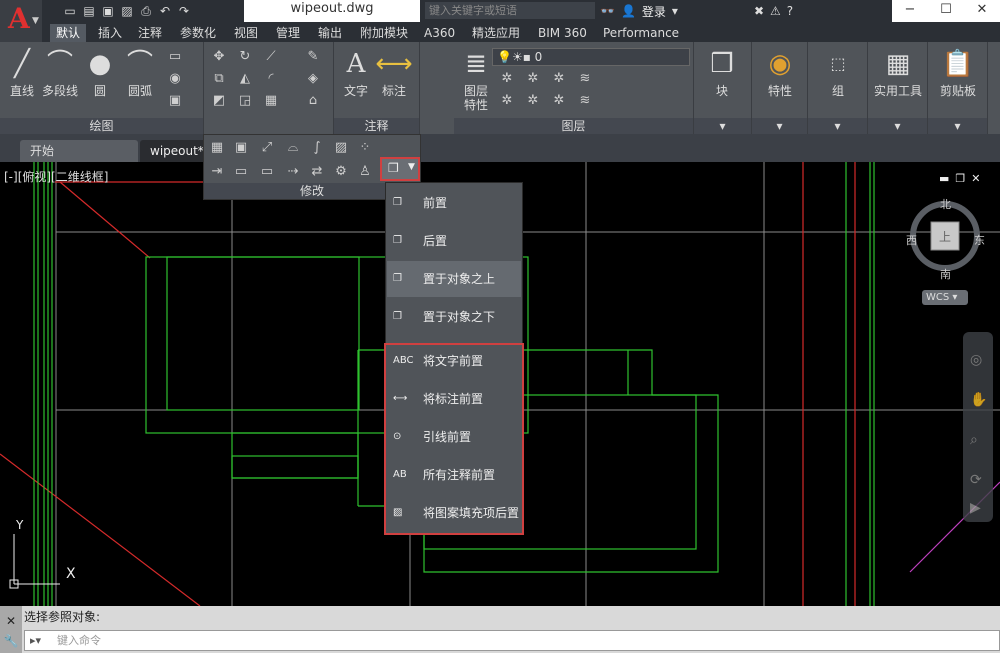 This screenshot has width=1000, height=653. I want to click on mirror-icon: ◭, so click(245, 79).